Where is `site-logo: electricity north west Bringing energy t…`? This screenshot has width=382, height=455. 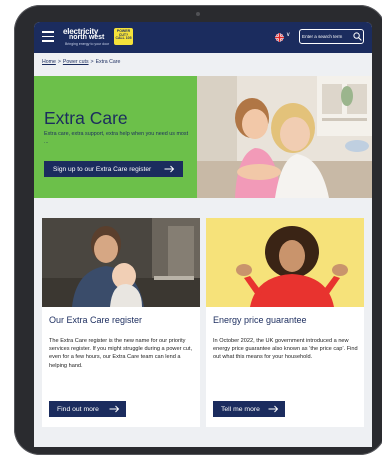 site-logo: electricity north west Bringing energy t… is located at coordinates (86, 37).